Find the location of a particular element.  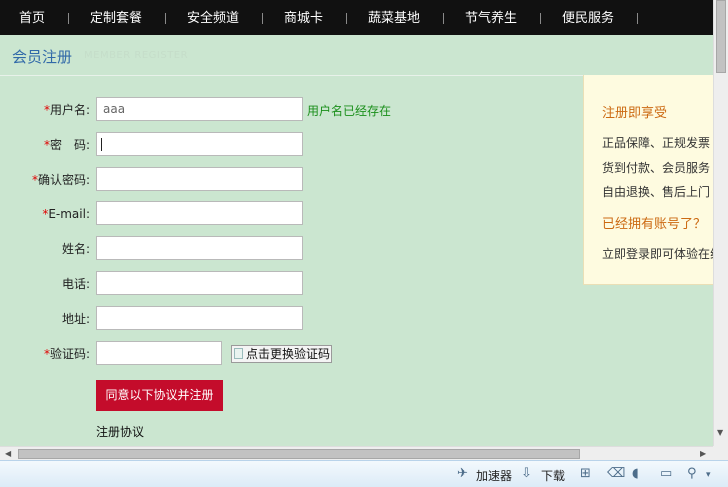

address-row: 地址: is located at coordinates (45, 319).